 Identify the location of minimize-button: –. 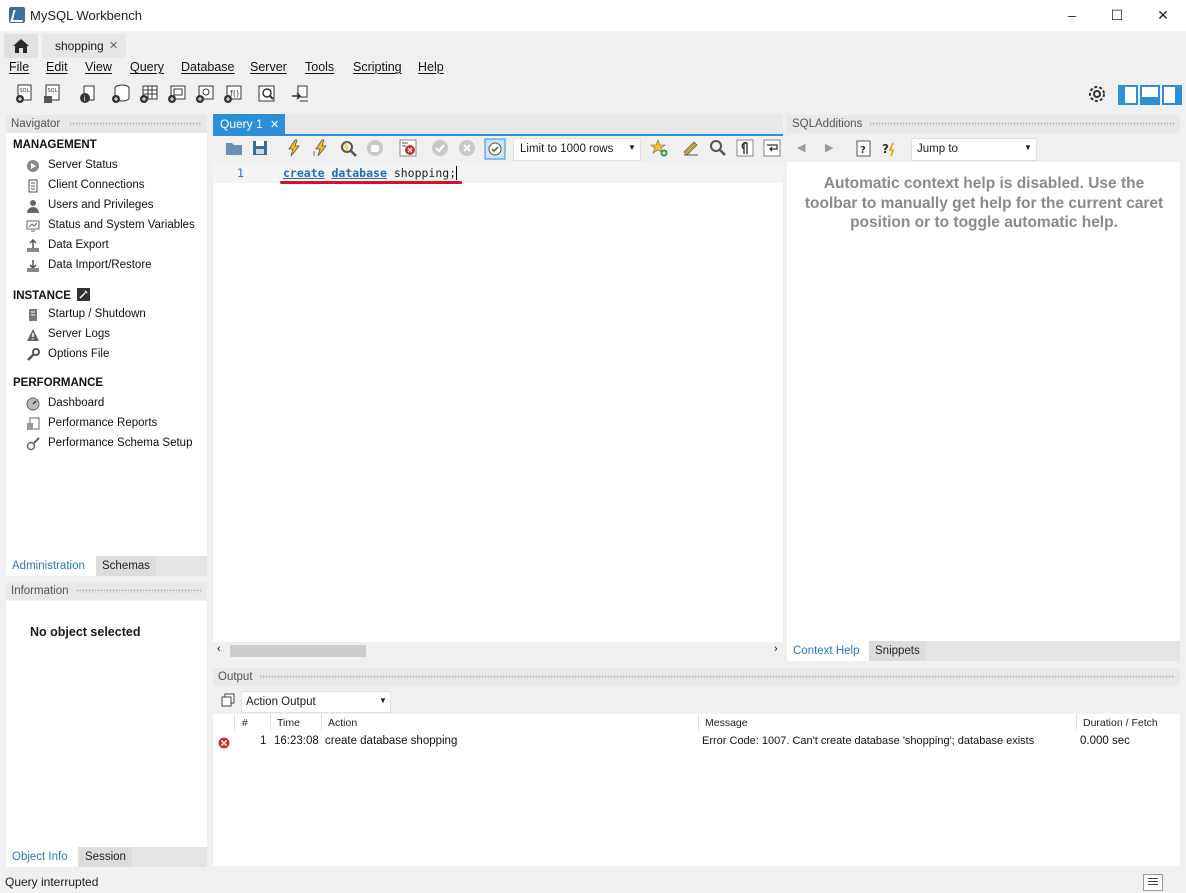
(1072, 15).